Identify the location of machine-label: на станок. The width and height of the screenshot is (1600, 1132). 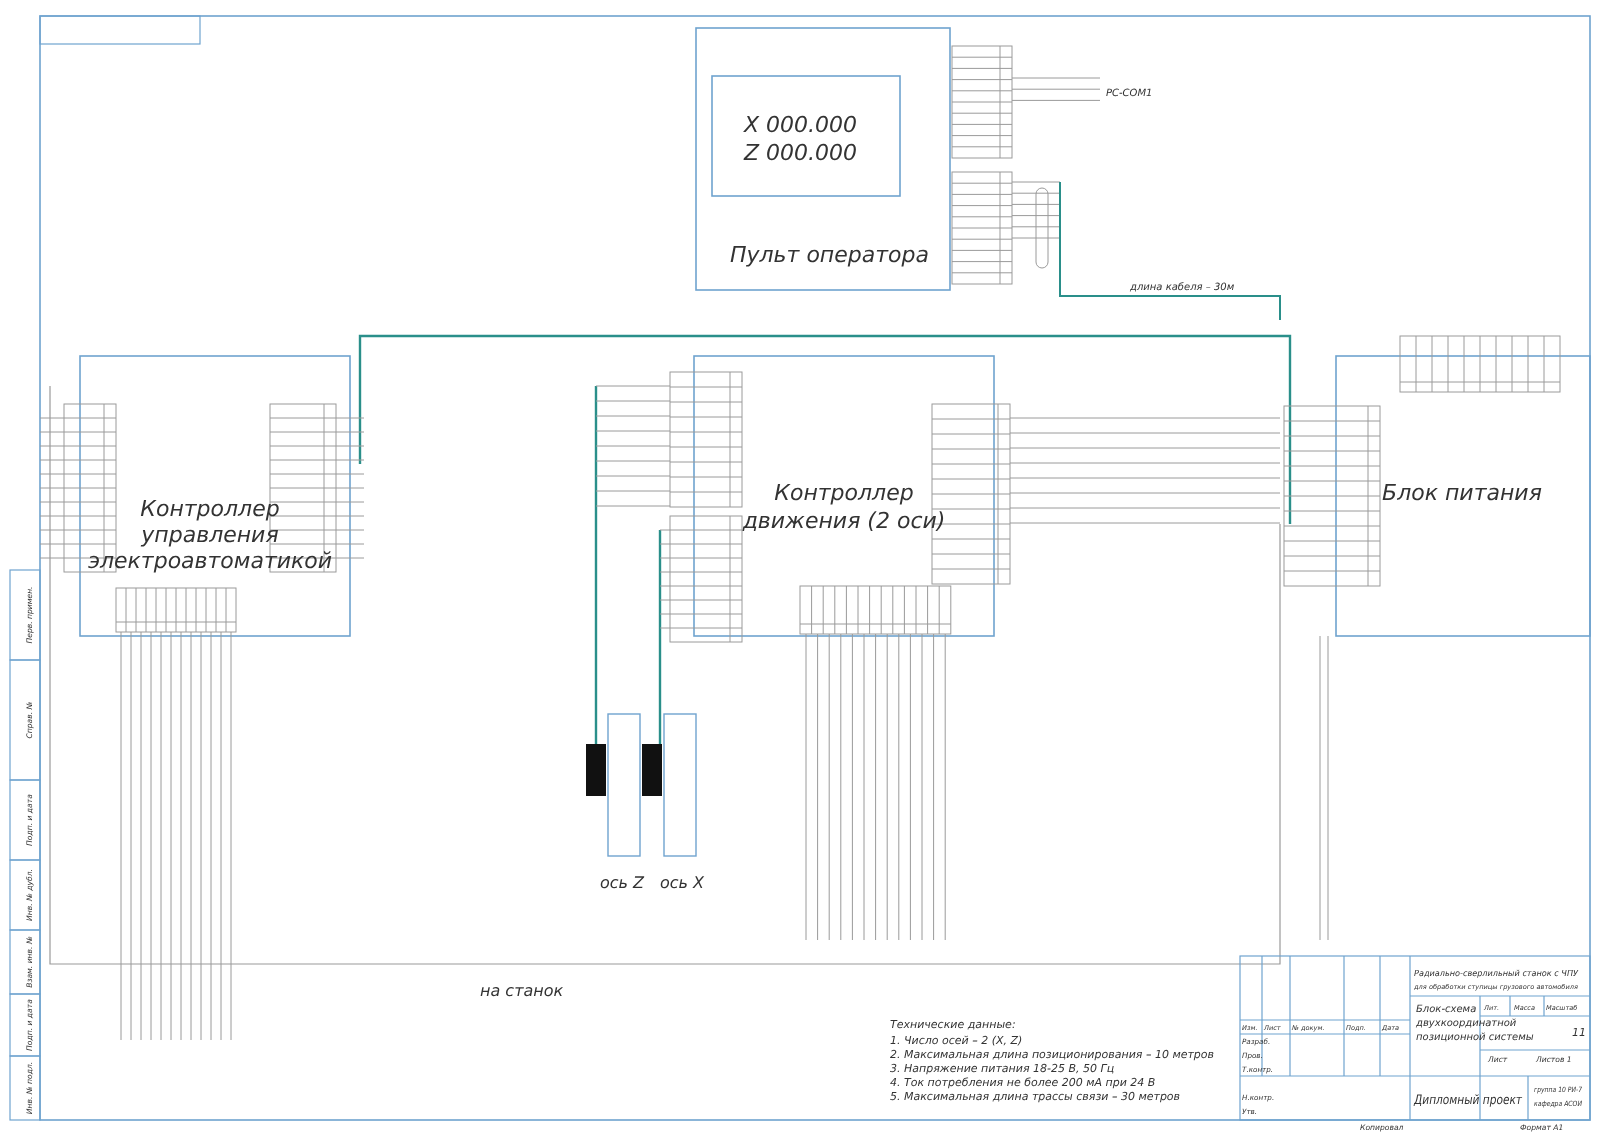
(522, 991).